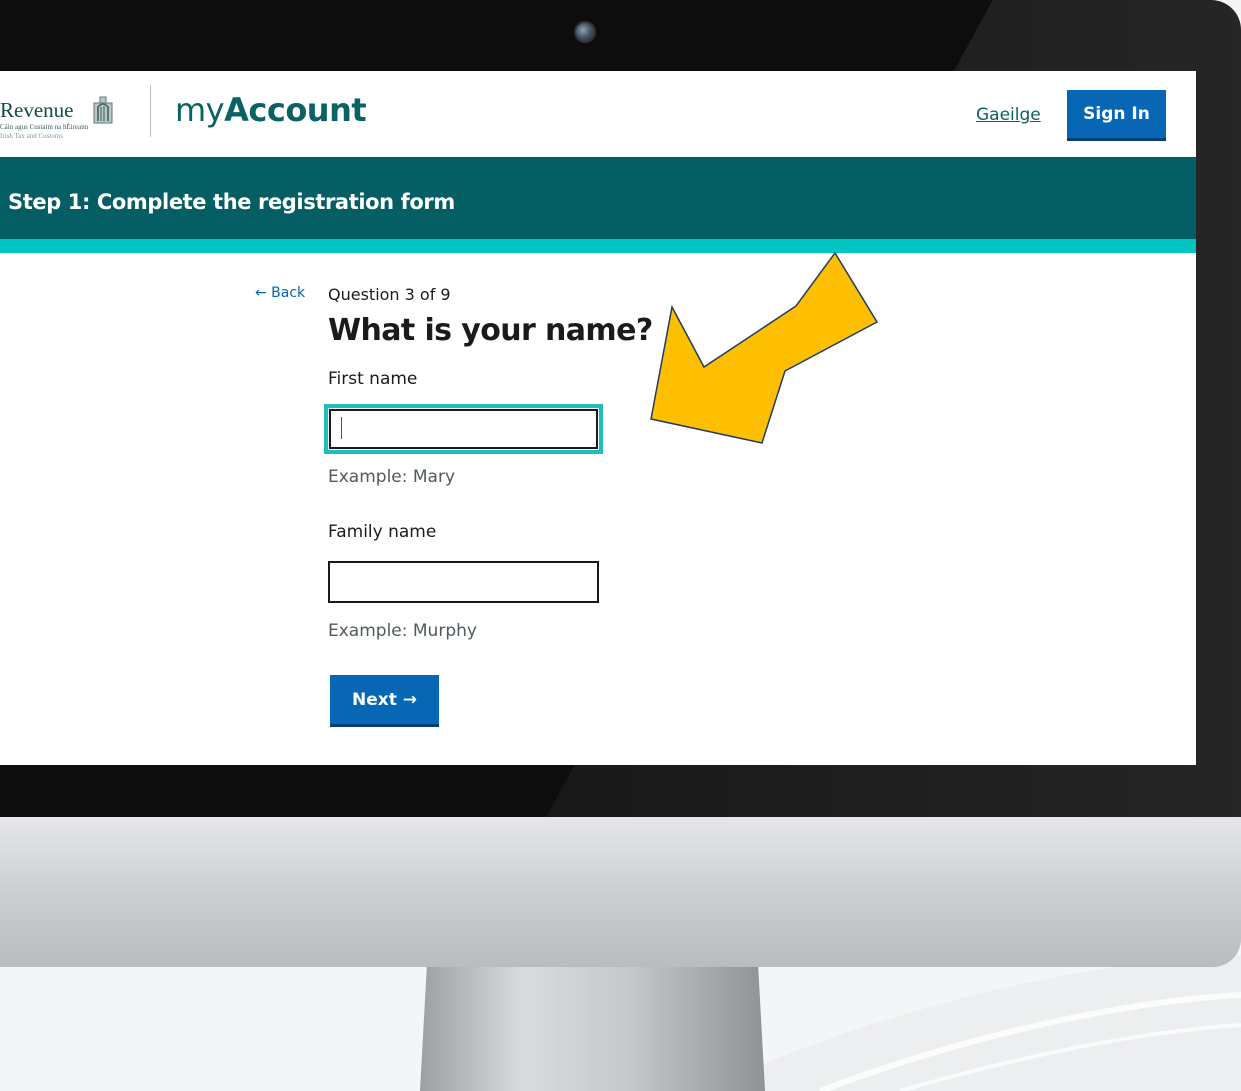 The width and height of the screenshot is (1241, 1091). I want to click on app-title-main: Account, so click(295, 110).